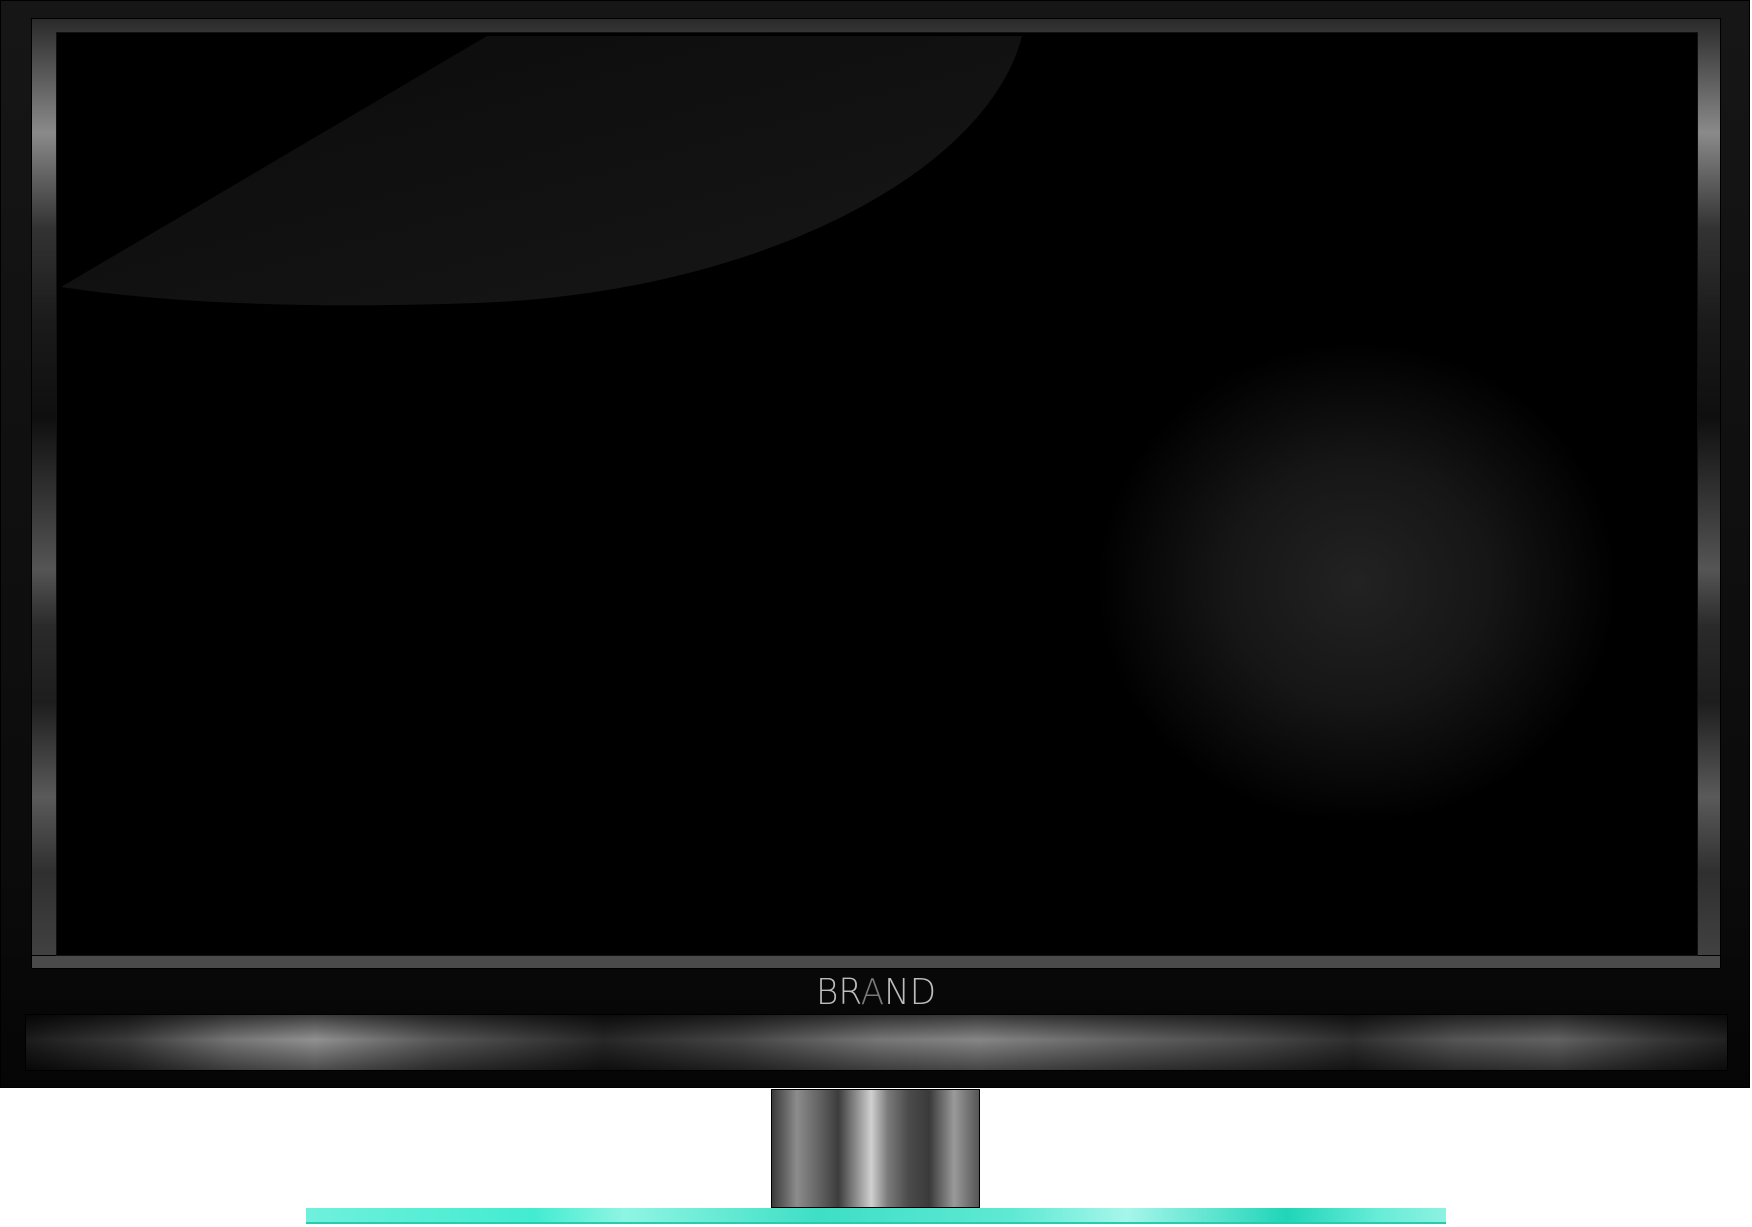 Image resolution: width=1752 pixels, height=1227 pixels. What do you see at coordinates (541, 171) in the screenshot?
I see `top-glare` at bounding box center [541, 171].